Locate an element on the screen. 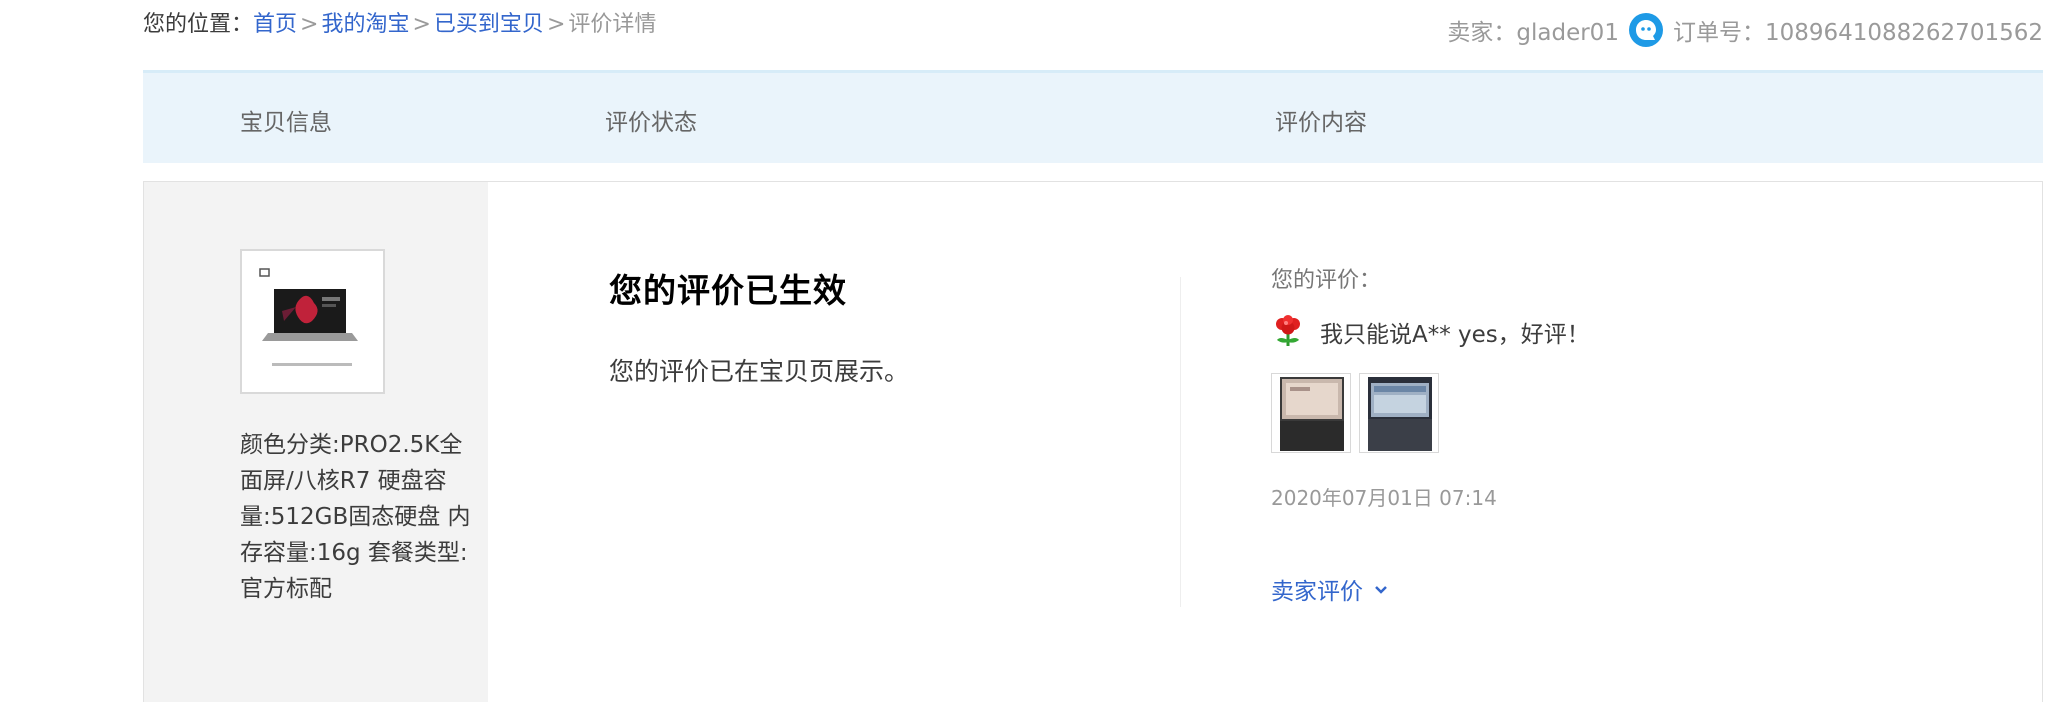 This screenshot has width=2063, height=702. review-comment: 我只能说A** yes，好评！ is located at coordinates (1455, 335).